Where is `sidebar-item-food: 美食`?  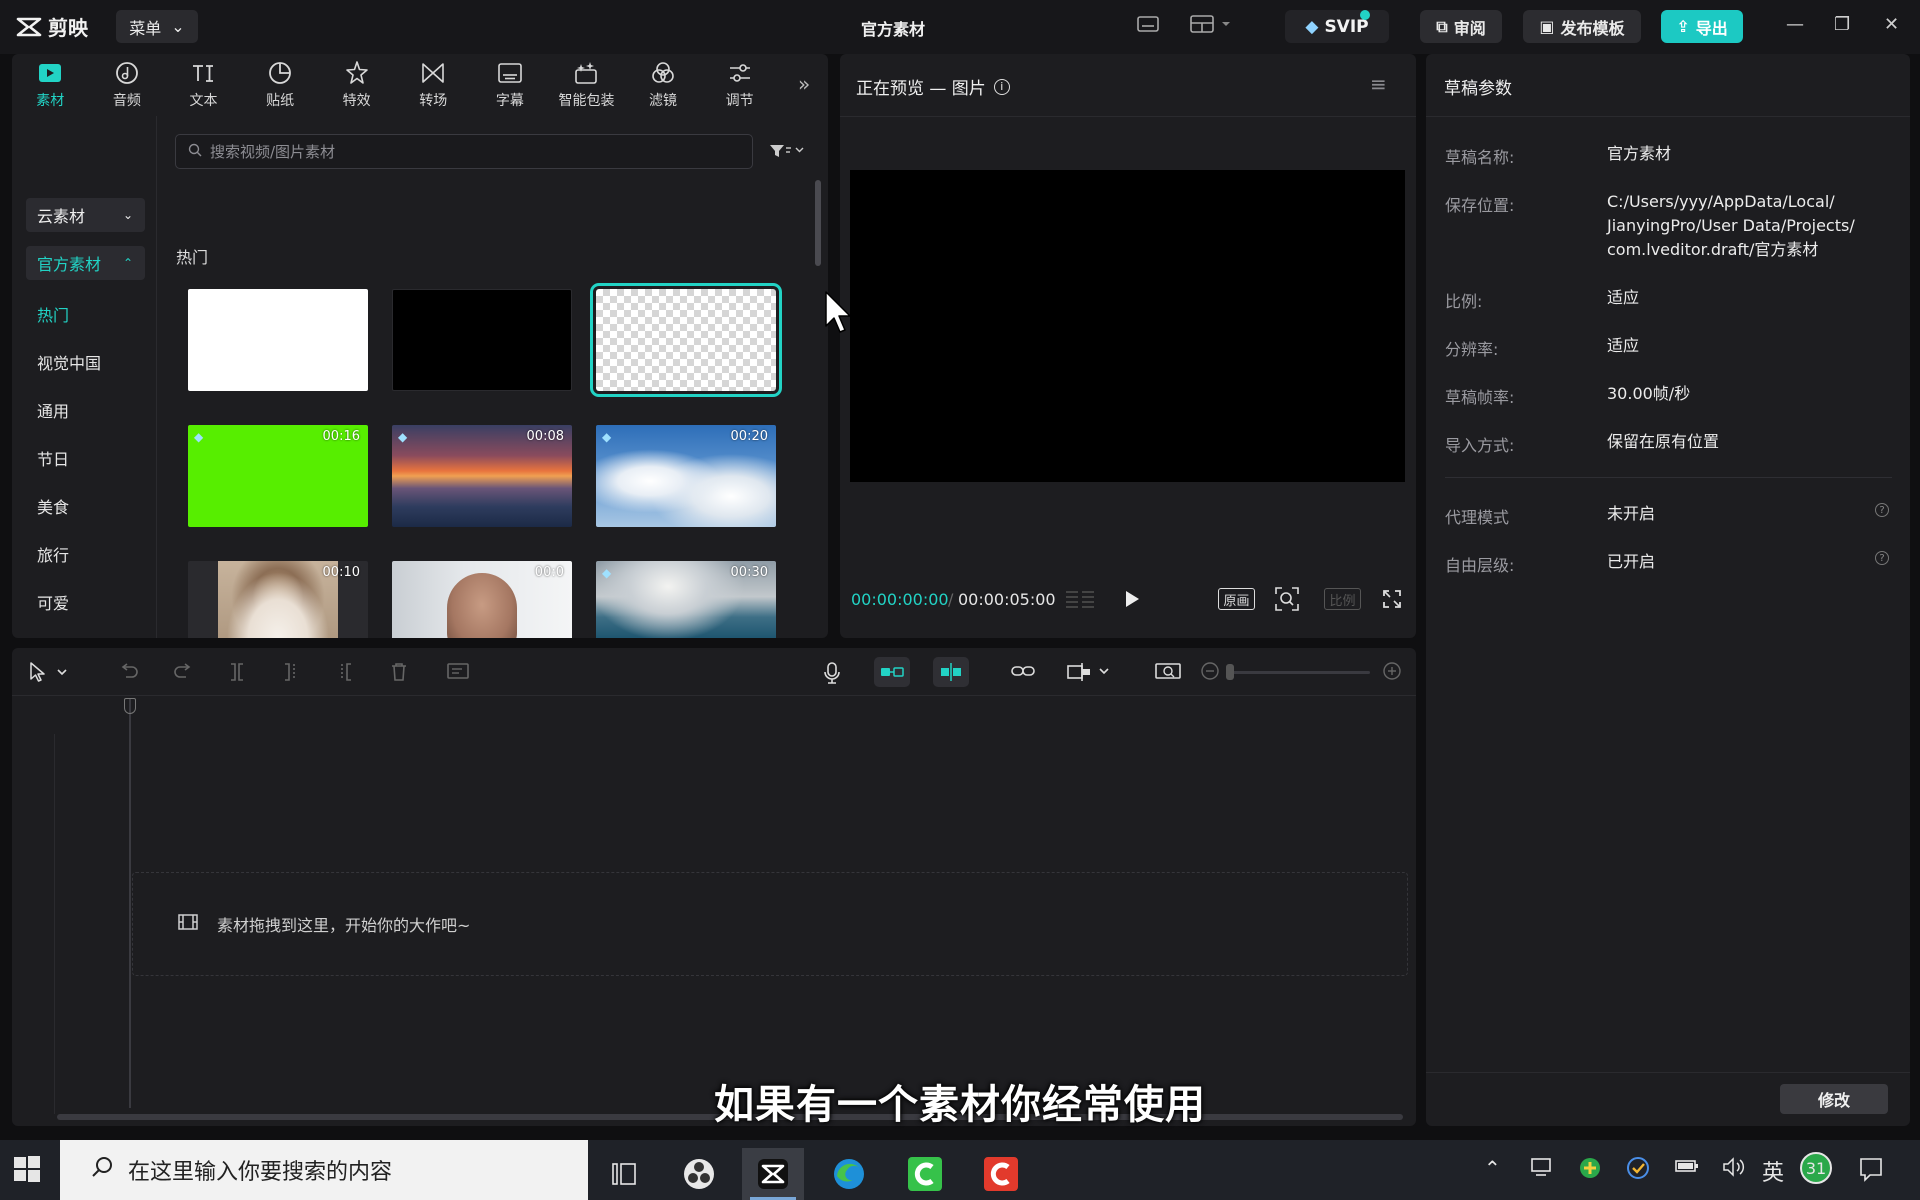 sidebar-item-food: 美食 is located at coordinates (53, 506).